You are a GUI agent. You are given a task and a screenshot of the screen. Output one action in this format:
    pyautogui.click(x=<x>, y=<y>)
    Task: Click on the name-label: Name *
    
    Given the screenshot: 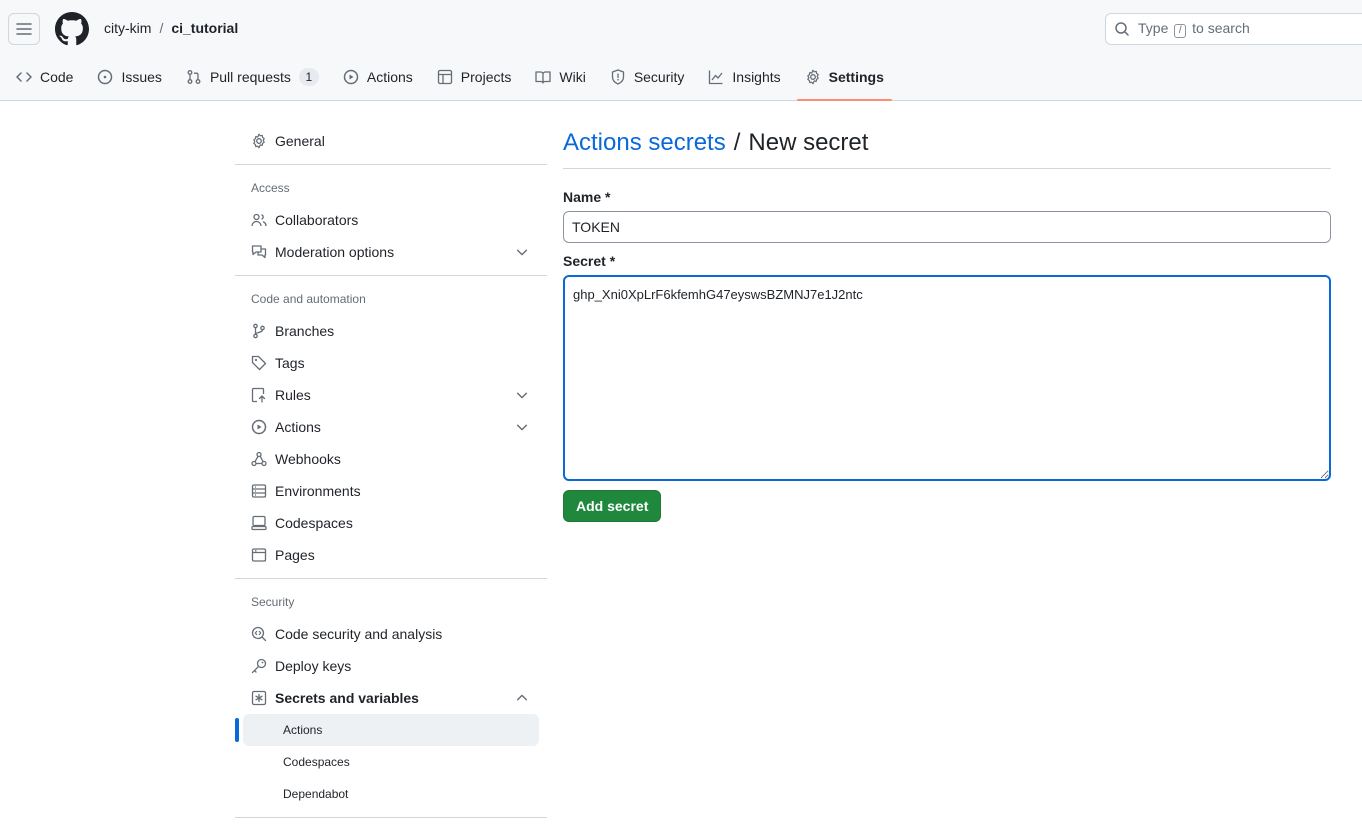 What is the action you would take?
    pyautogui.click(x=587, y=197)
    